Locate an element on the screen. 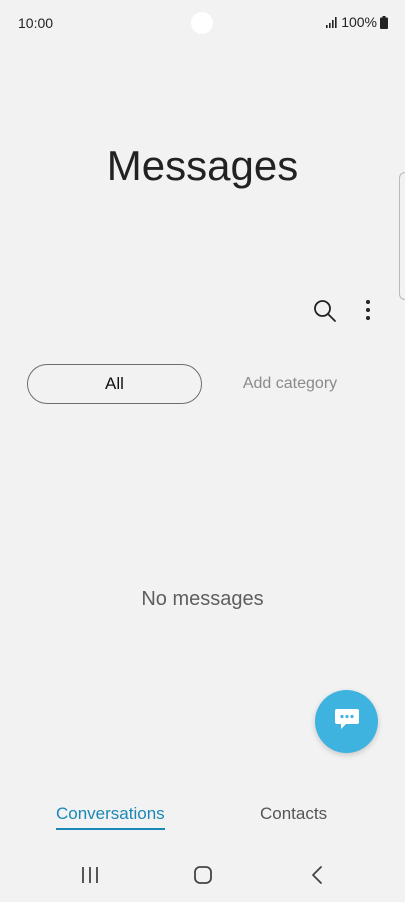 This screenshot has height=902, width=405. tab-conversations: Conversations is located at coordinates (110, 817).